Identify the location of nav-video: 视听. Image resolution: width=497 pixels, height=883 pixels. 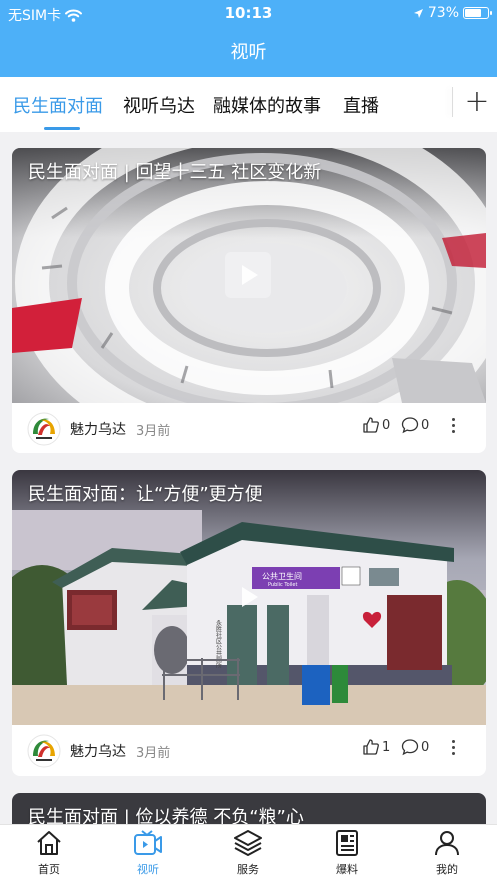
(148, 853).